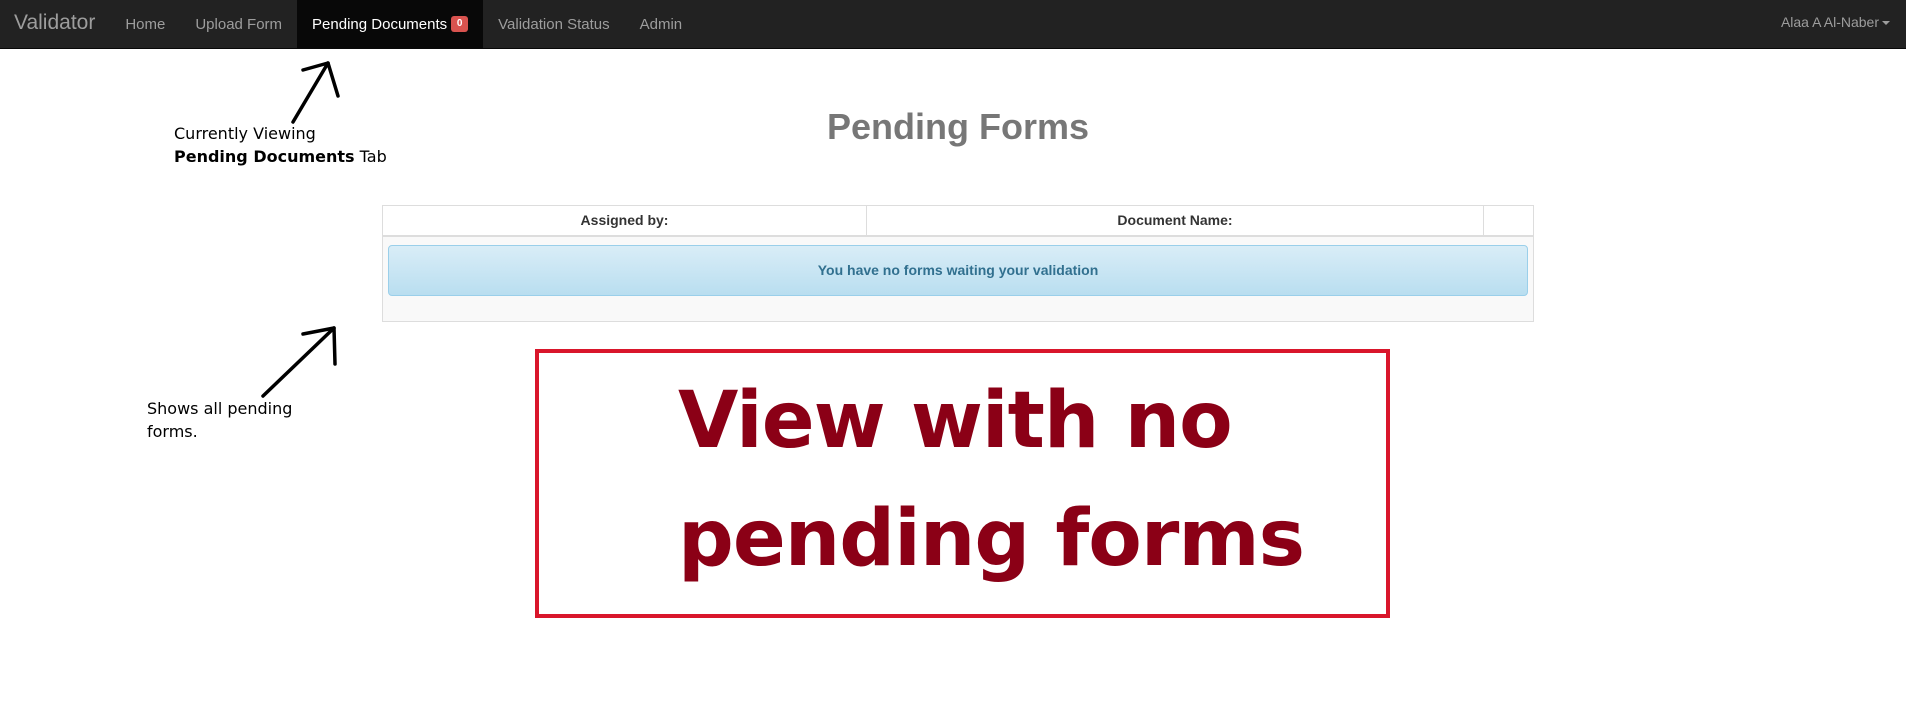 The width and height of the screenshot is (1906, 711). What do you see at coordinates (245, 133) in the screenshot?
I see `annotation-tab-note-line1: Currently Viewing` at bounding box center [245, 133].